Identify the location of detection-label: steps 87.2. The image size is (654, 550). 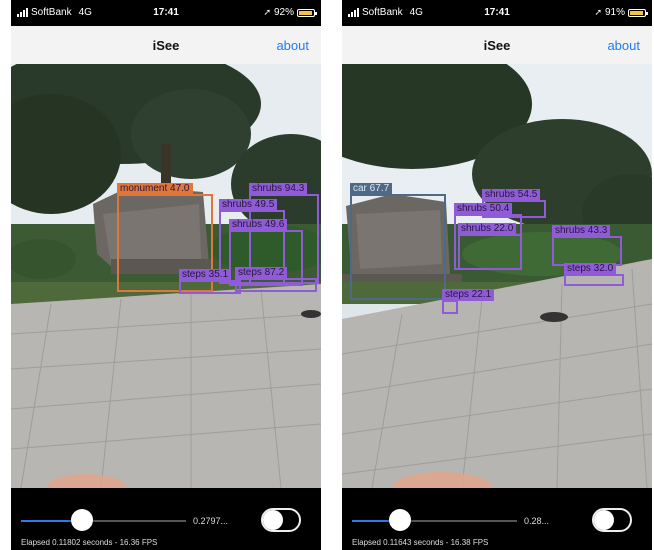
(261, 273).